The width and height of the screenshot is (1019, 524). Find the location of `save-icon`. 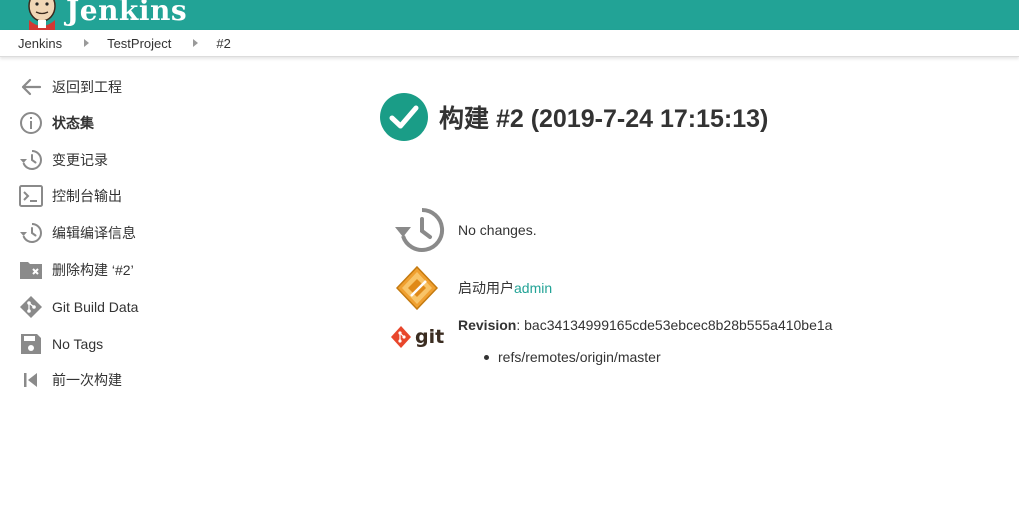

save-icon is located at coordinates (31, 344).